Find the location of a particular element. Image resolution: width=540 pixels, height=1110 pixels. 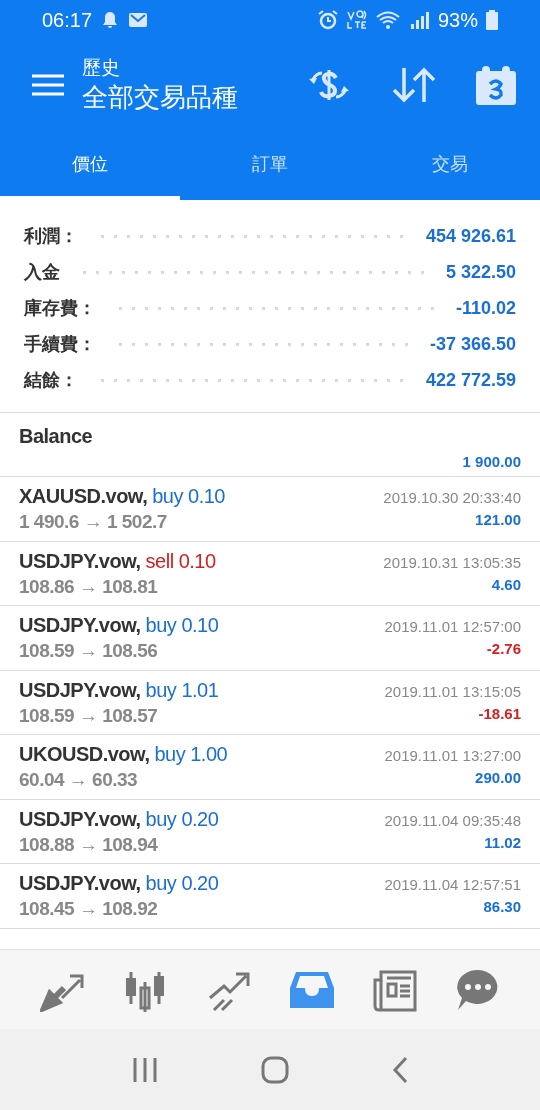

battery-percent: 93% is located at coordinates (457, 20).